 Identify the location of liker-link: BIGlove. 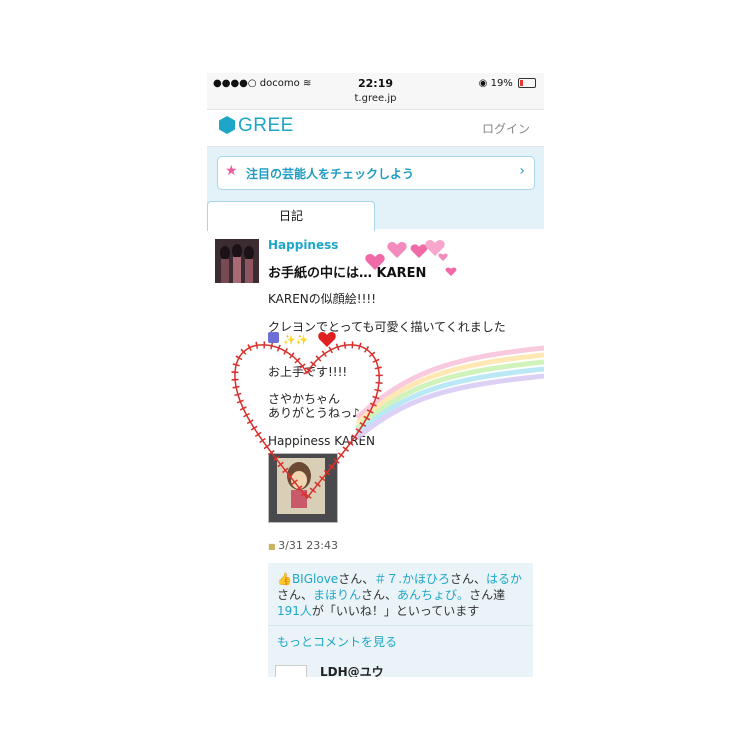
(315, 579).